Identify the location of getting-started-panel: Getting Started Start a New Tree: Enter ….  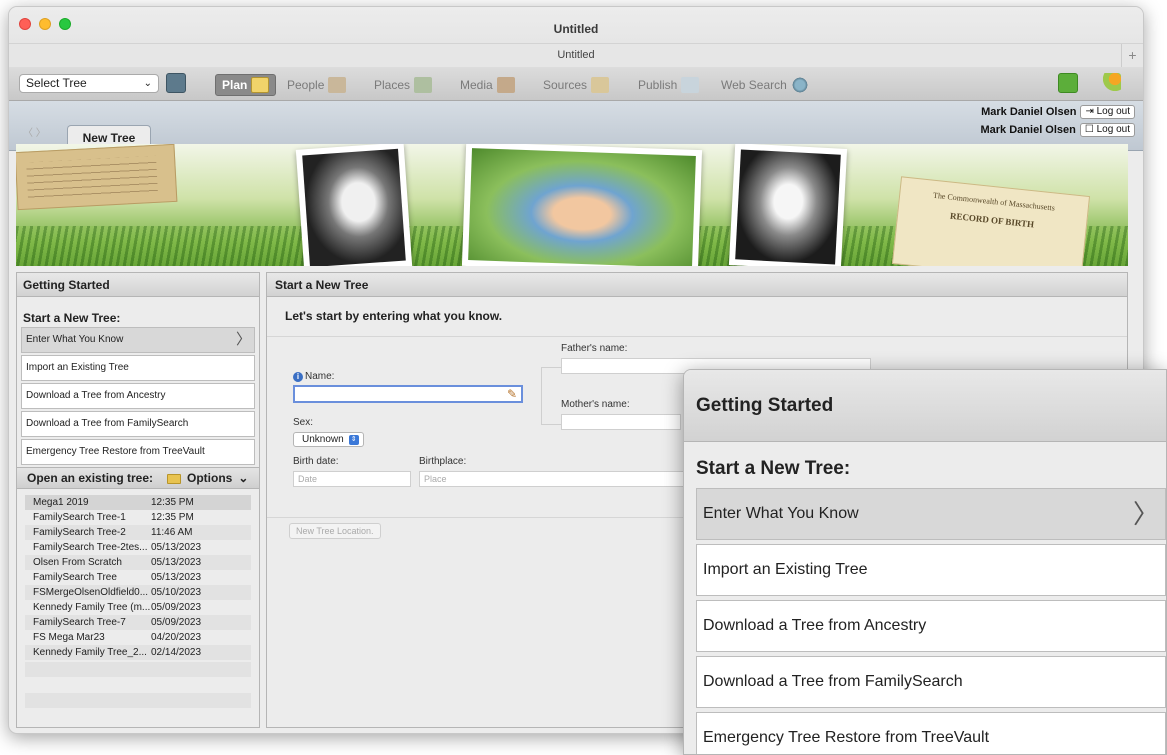
(138, 500).